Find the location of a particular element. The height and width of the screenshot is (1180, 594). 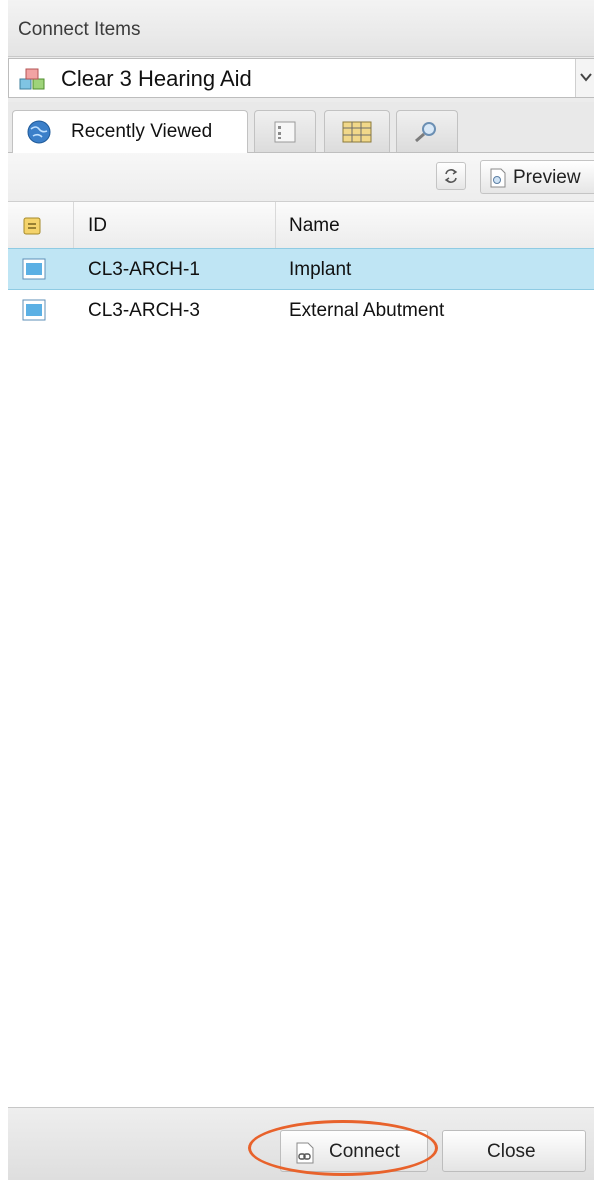

dialog-title-bar: Connect Items is located at coordinates (301, 28).